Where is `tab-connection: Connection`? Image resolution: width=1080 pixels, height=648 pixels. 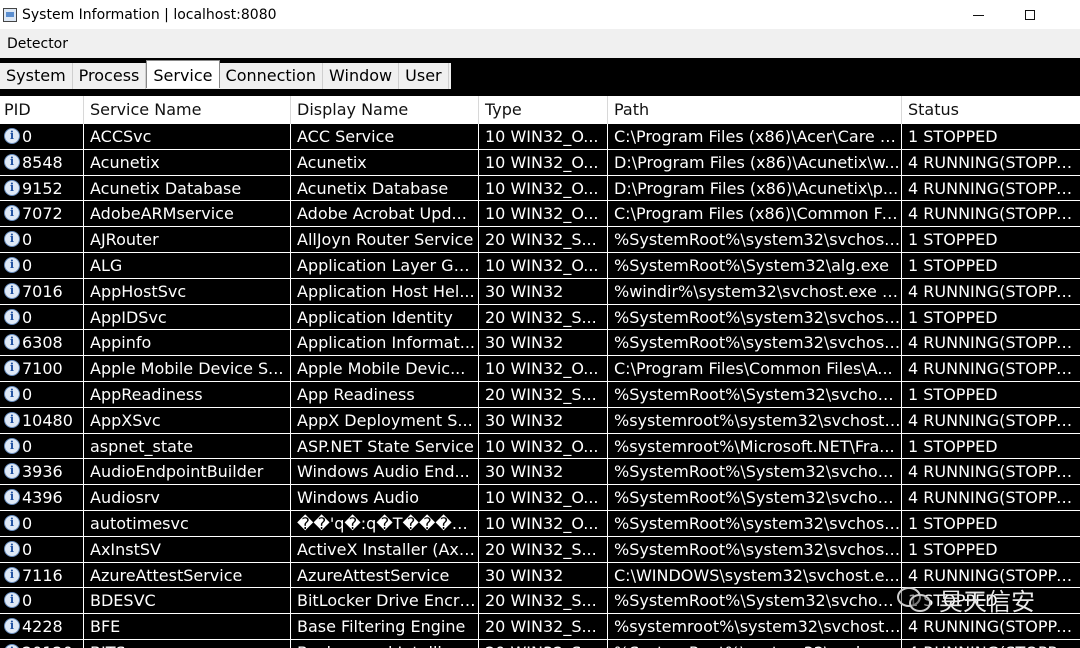 tab-connection: Connection is located at coordinates (271, 76).